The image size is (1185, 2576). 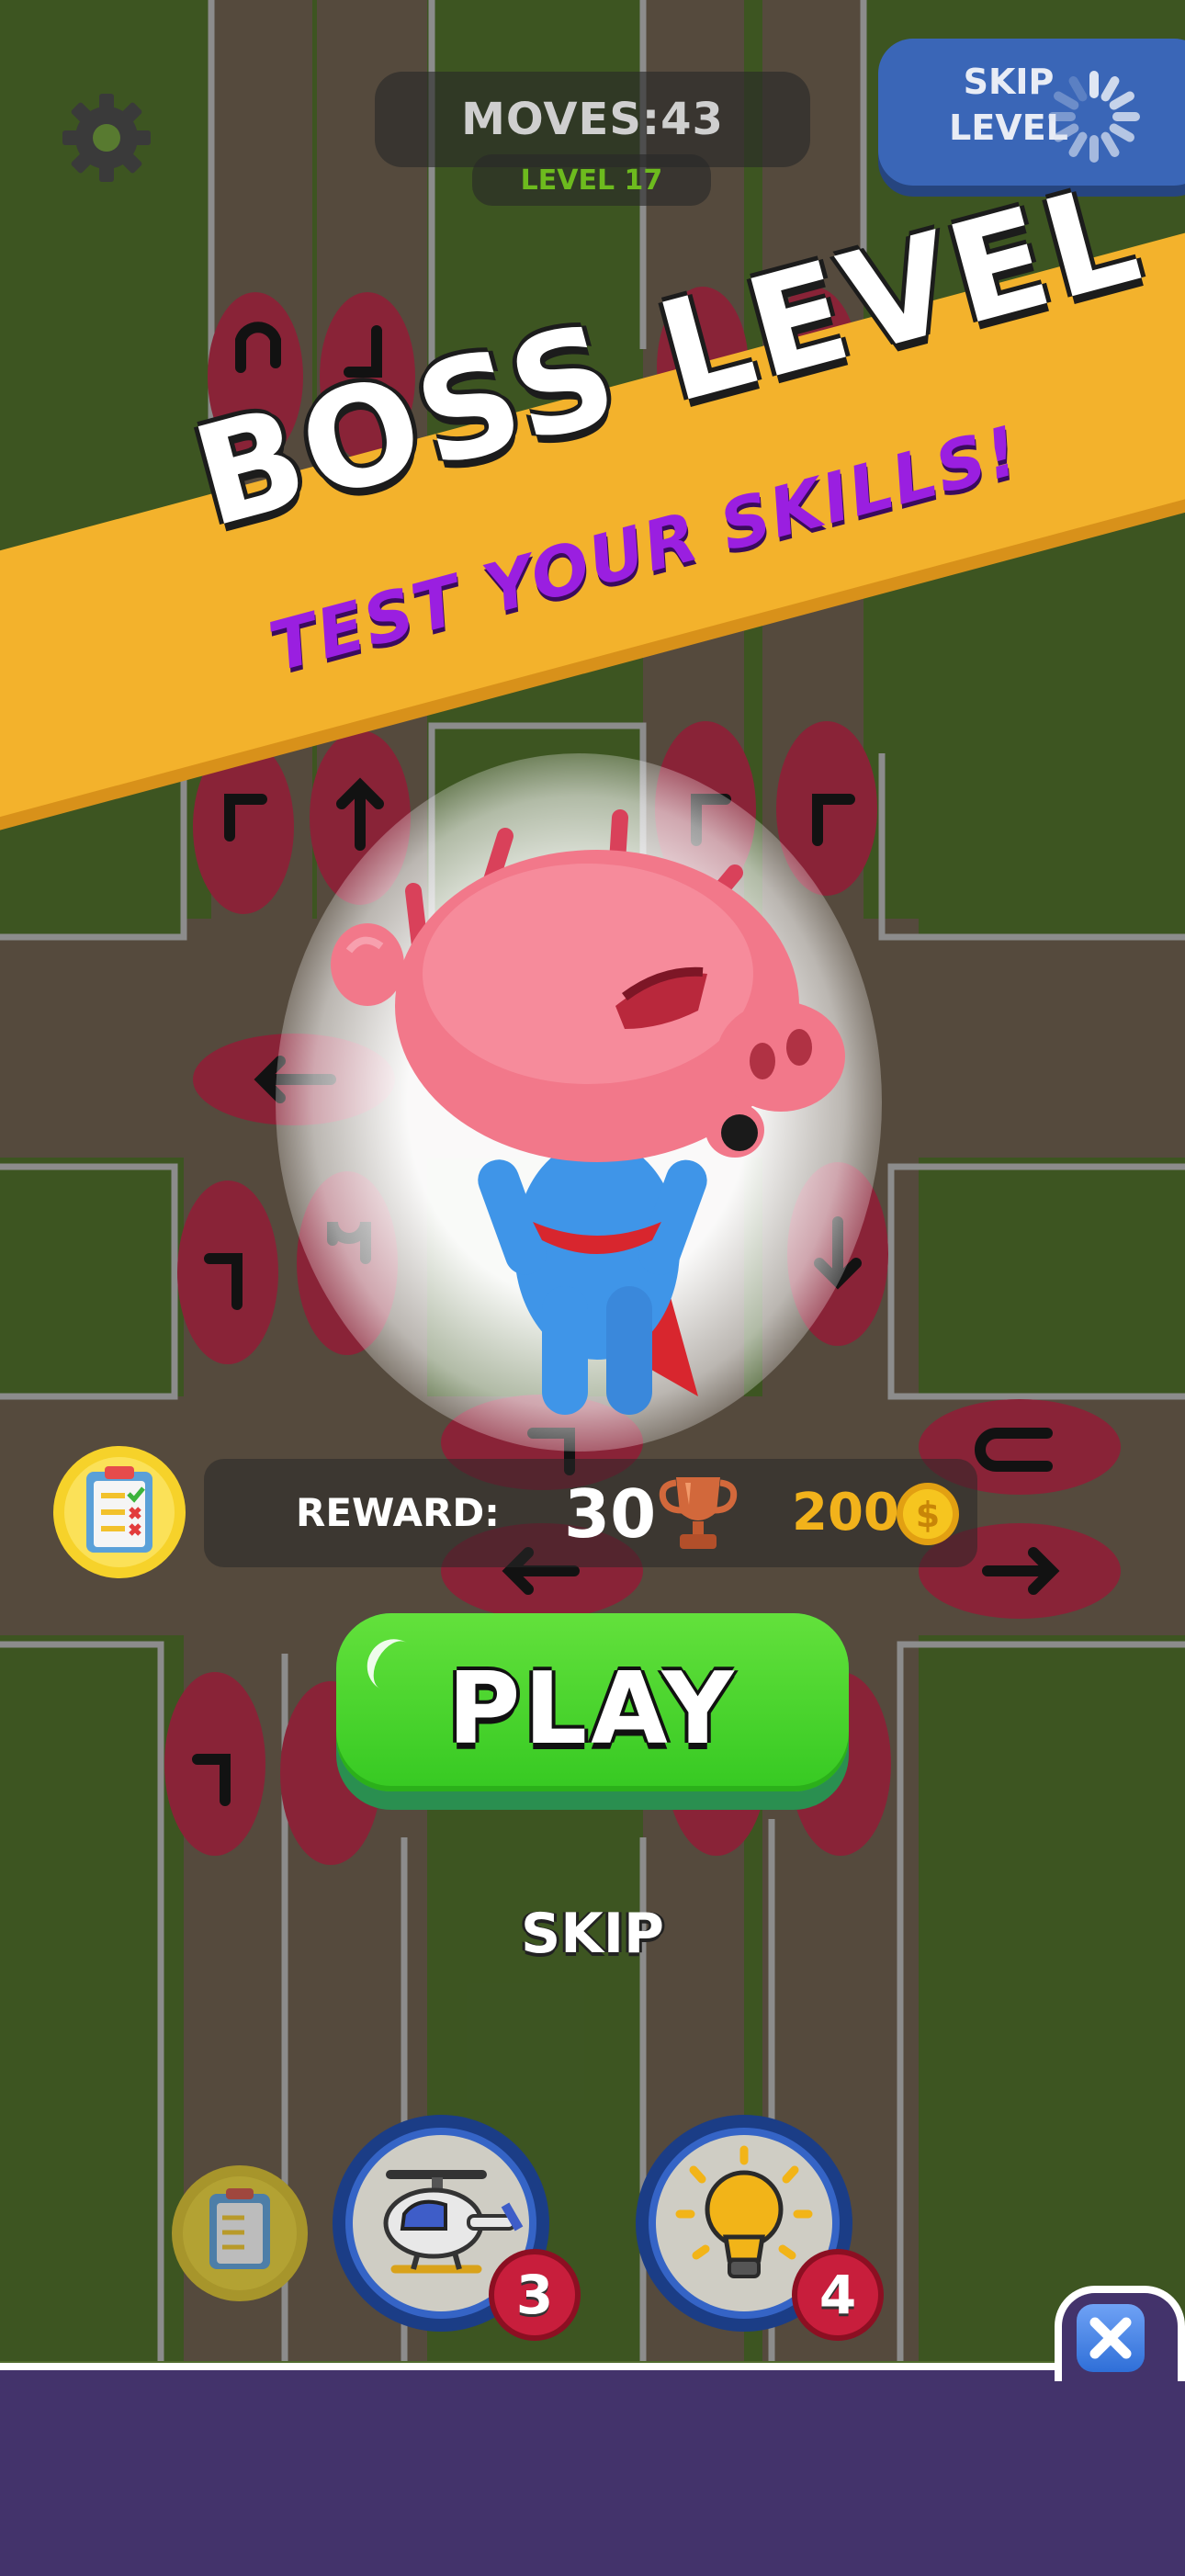 I want to click on settings-button, so click(x=106, y=138).